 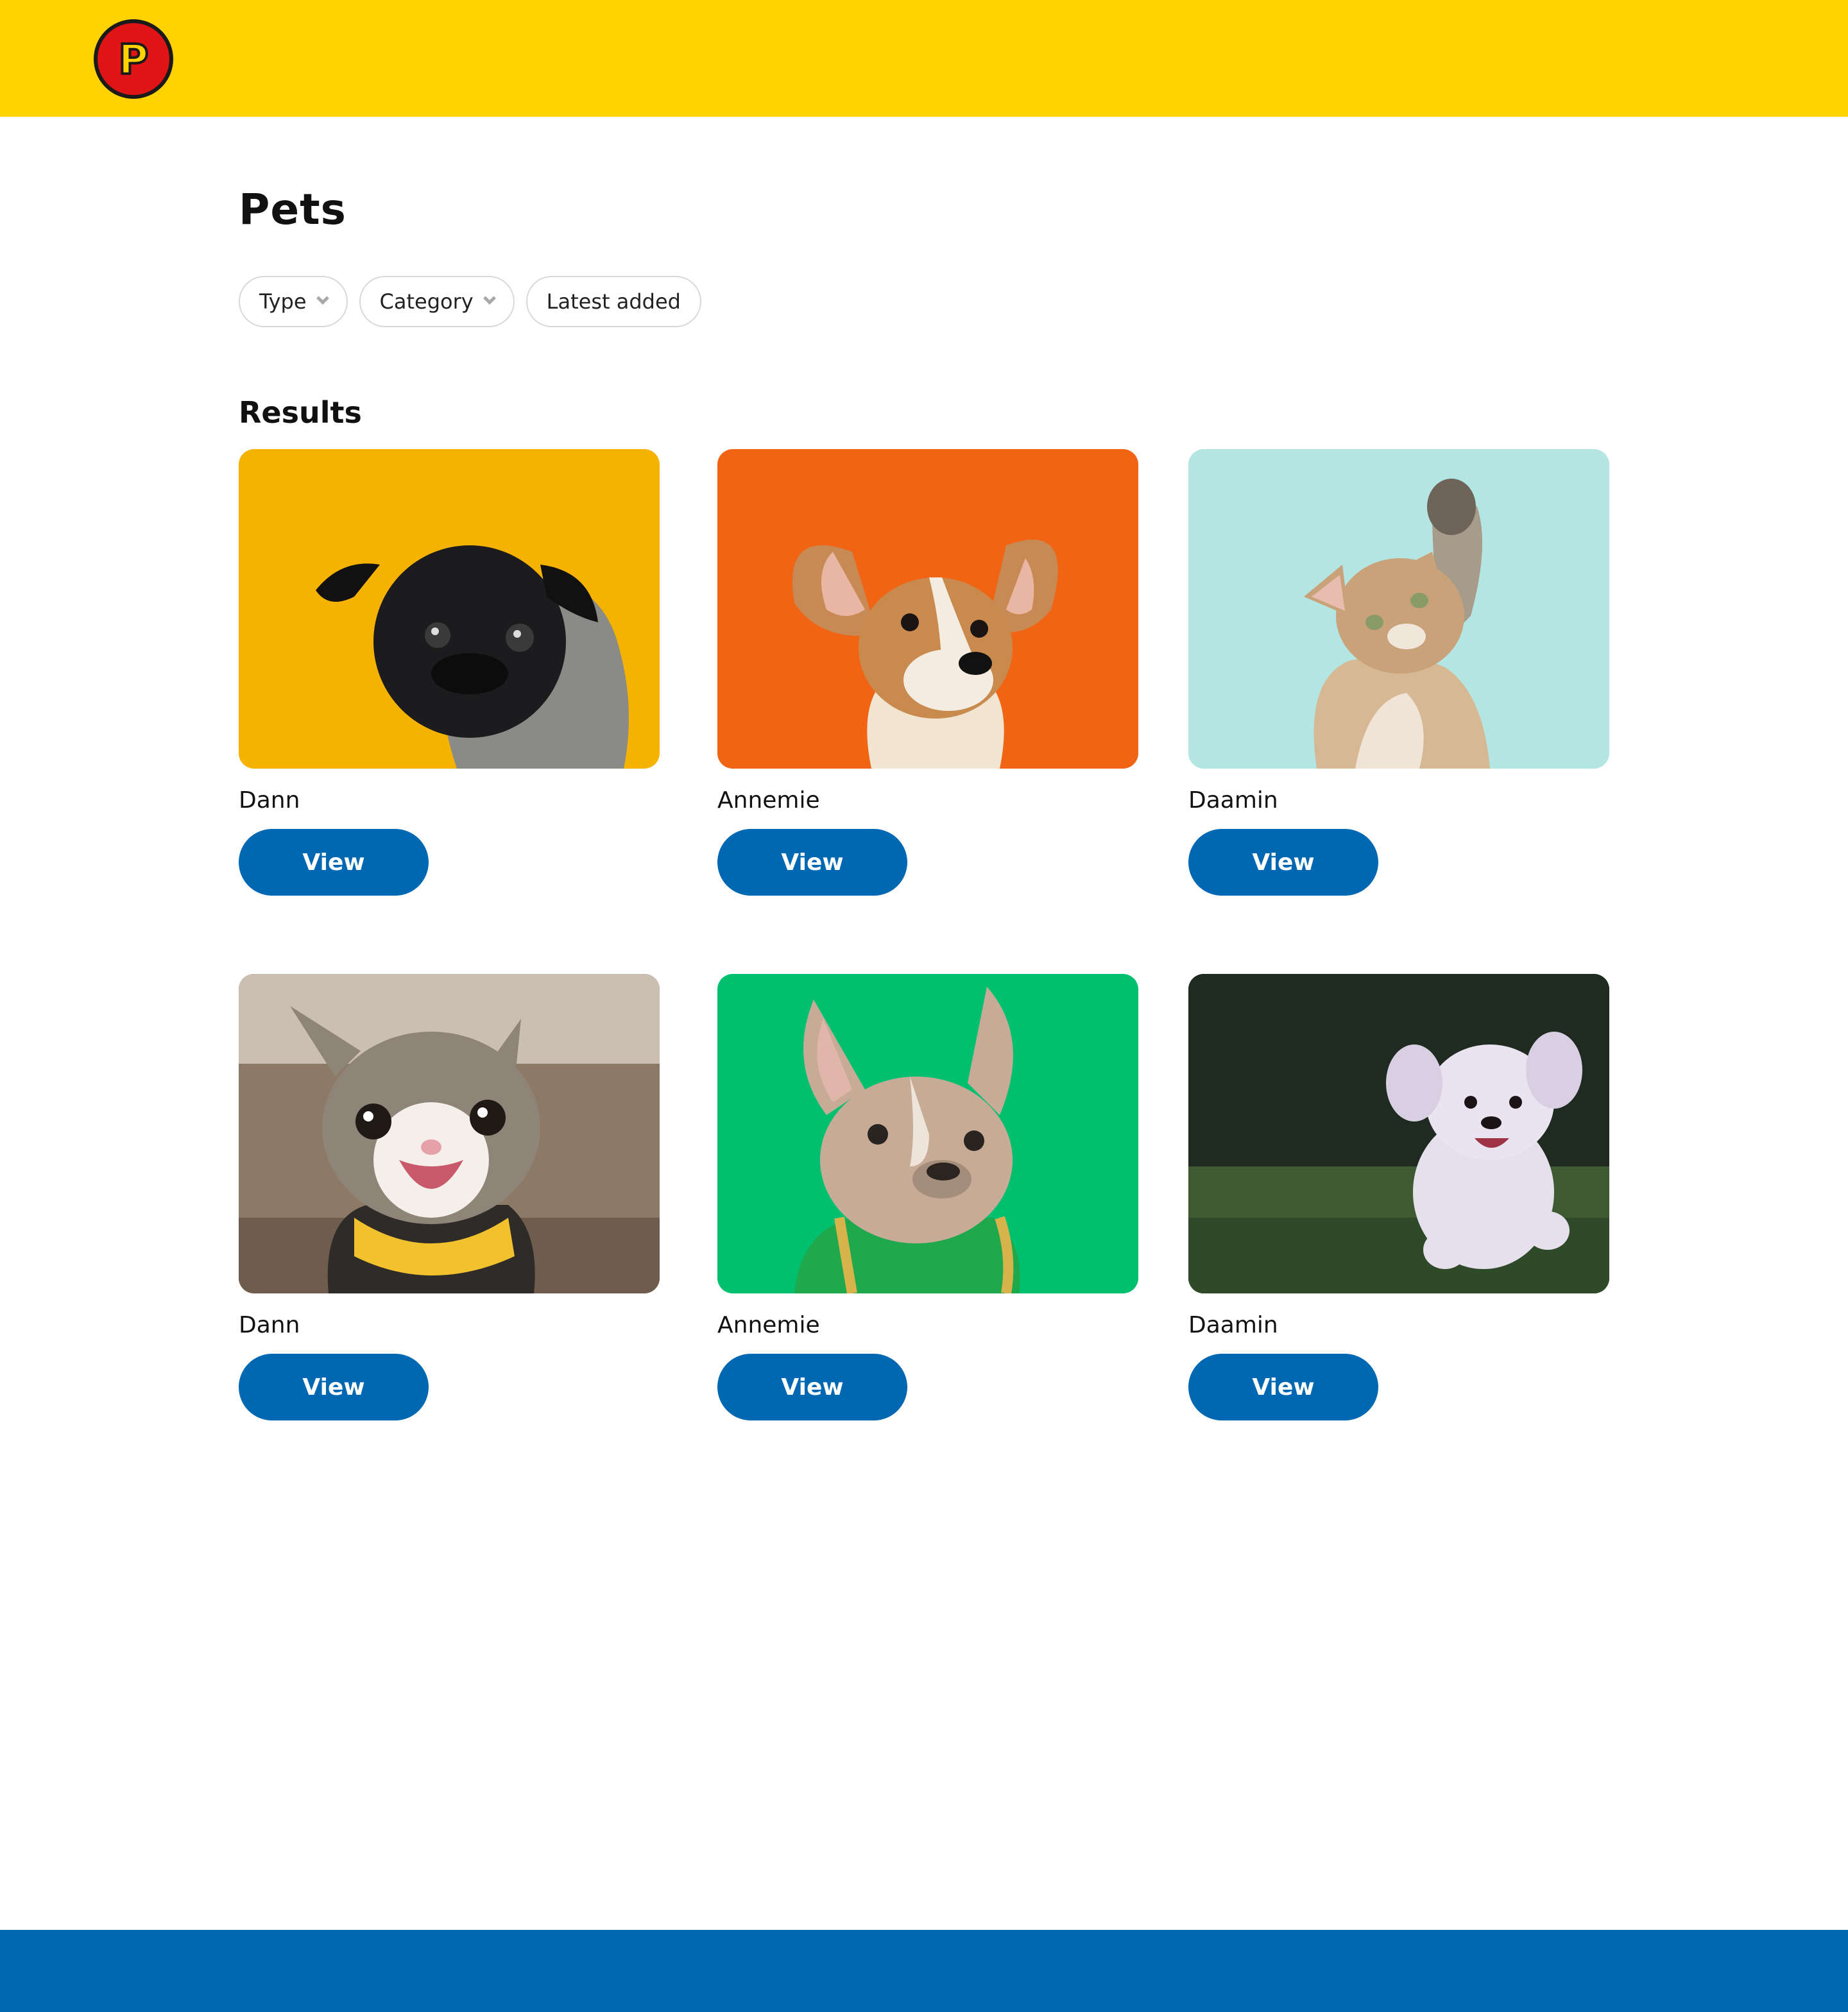 I want to click on kitten-illustration, so click(x=1397, y=624).